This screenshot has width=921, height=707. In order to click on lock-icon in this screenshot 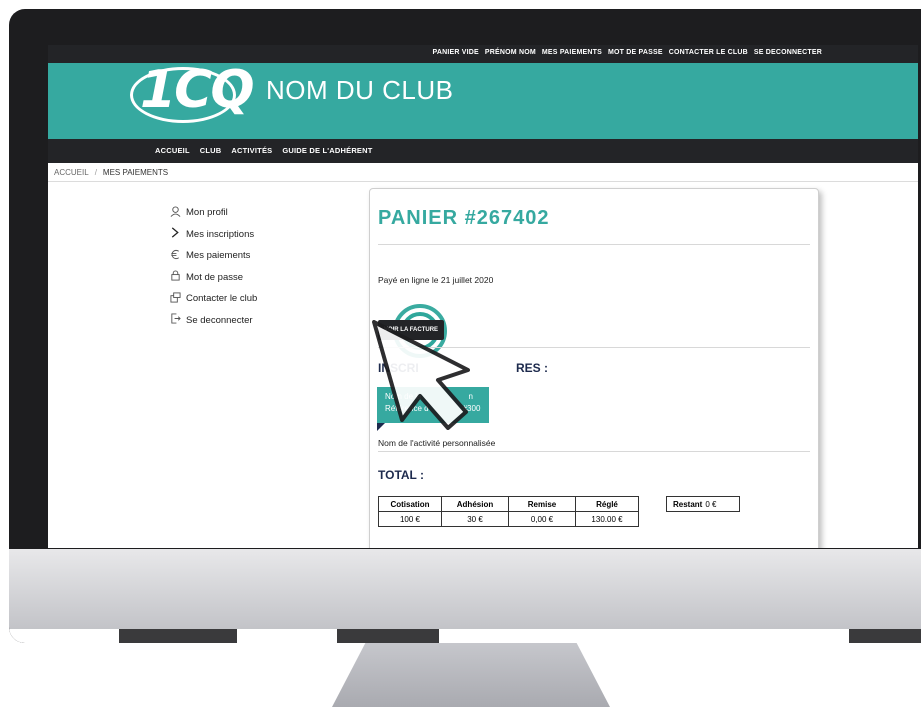, I will do `click(175, 277)`.